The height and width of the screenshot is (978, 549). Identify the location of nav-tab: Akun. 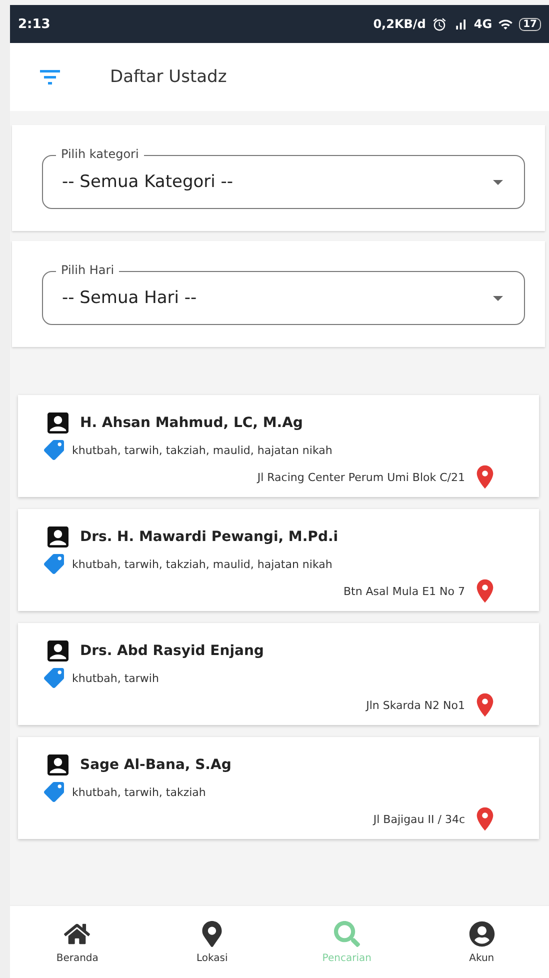
(481, 942).